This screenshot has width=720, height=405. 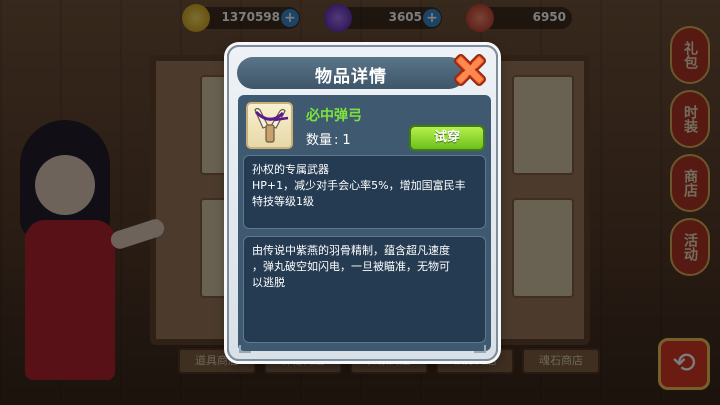 What do you see at coordinates (351, 266) in the screenshot?
I see `lore-line: ，弹丸破空如闪电，一旦被瞄准，无物可` at bounding box center [351, 266].